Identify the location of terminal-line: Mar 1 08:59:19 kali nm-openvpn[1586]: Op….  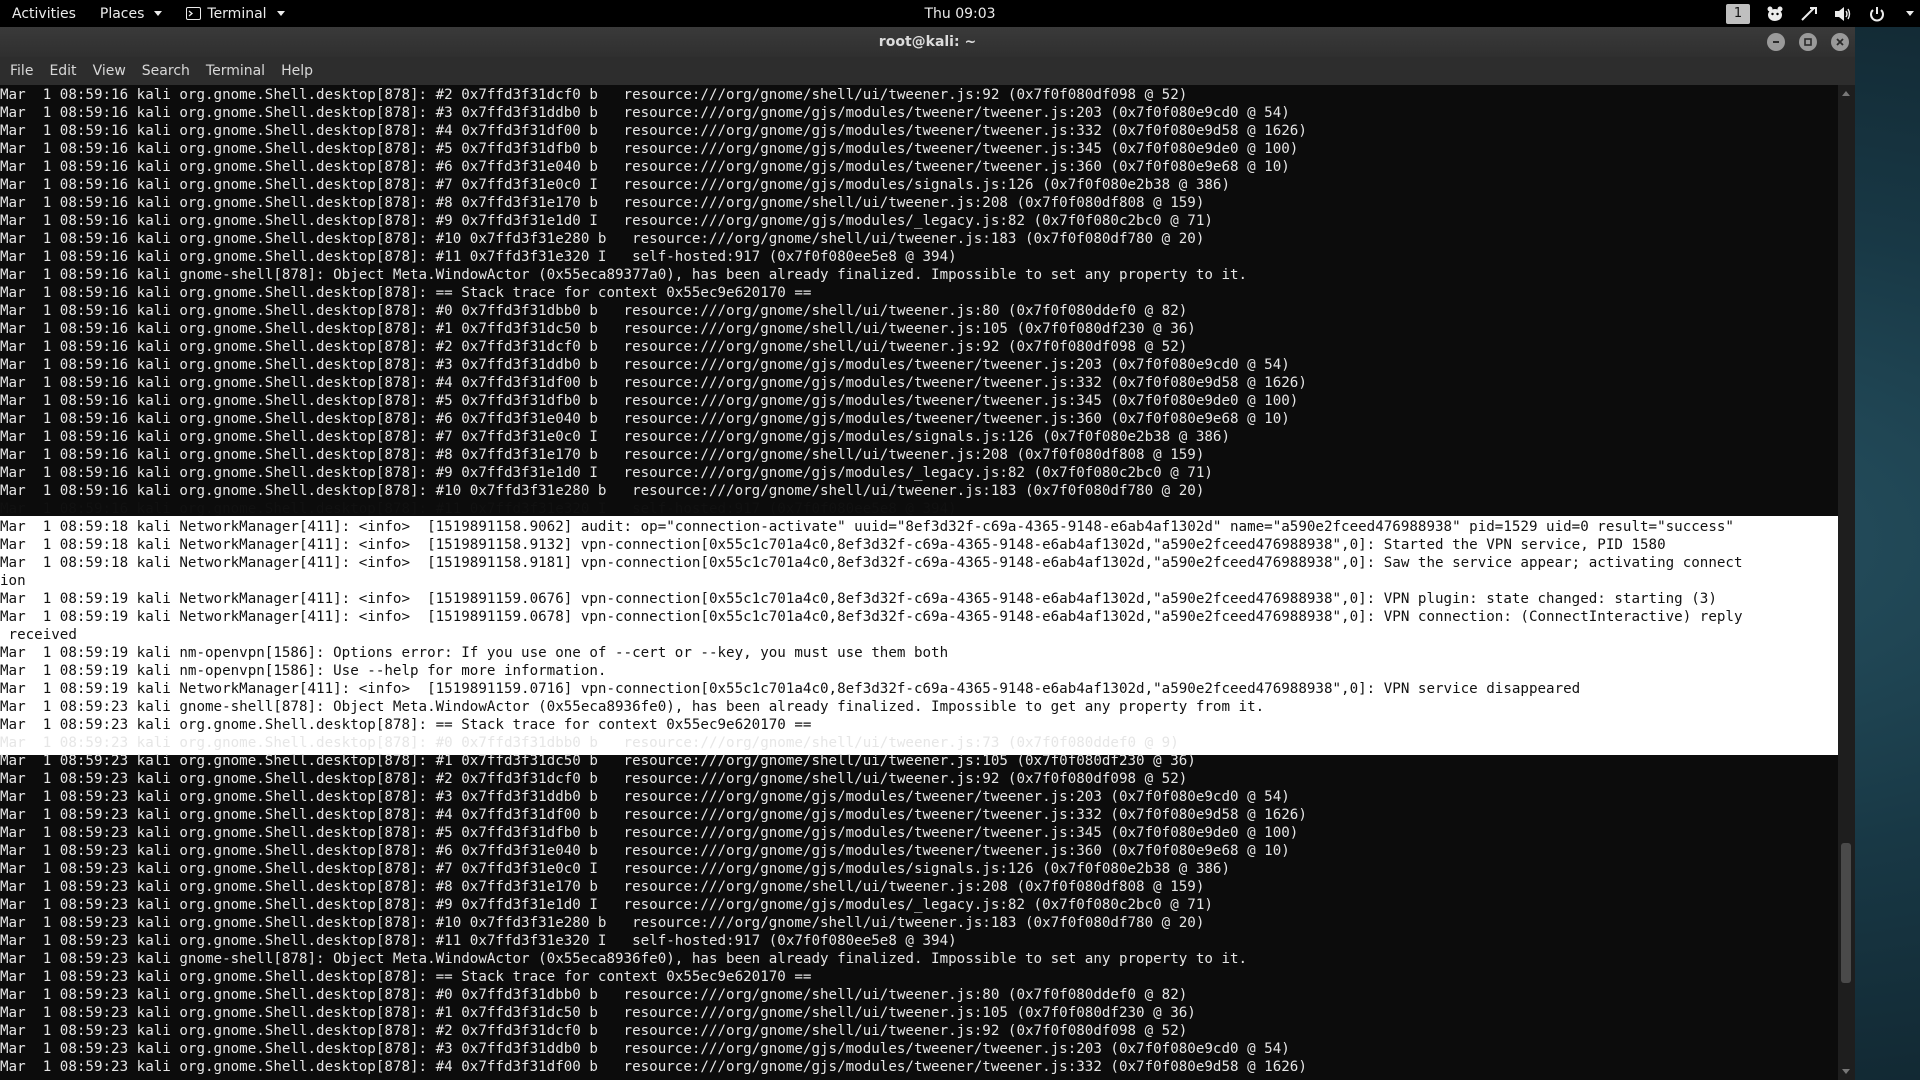
(474, 653).